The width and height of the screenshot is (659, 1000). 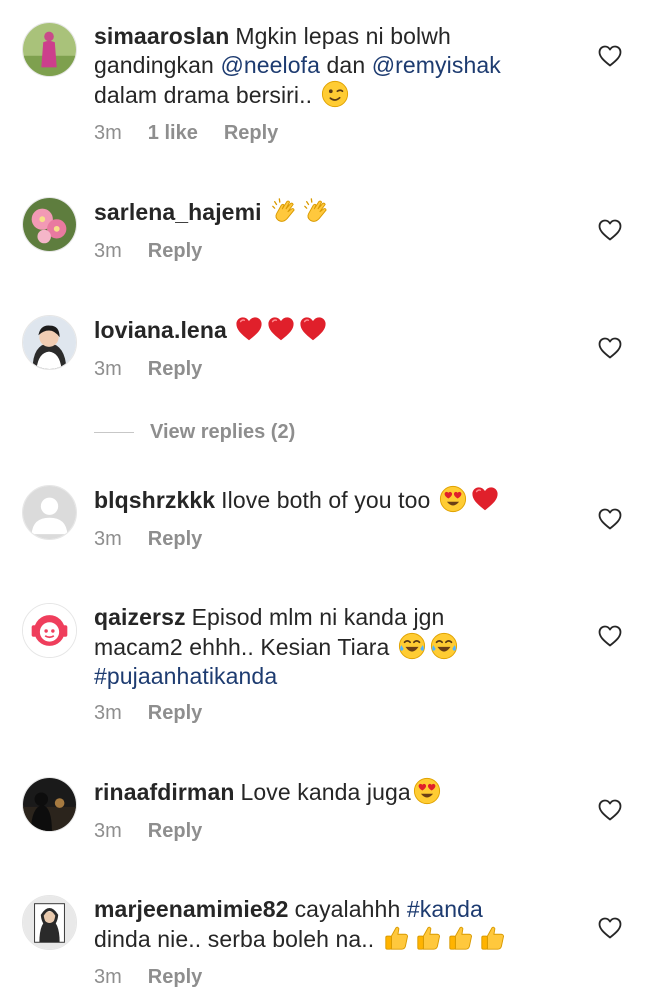 What do you see at coordinates (140, 617) in the screenshot?
I see `username: qaizersz` at bounding box center [140, 617].